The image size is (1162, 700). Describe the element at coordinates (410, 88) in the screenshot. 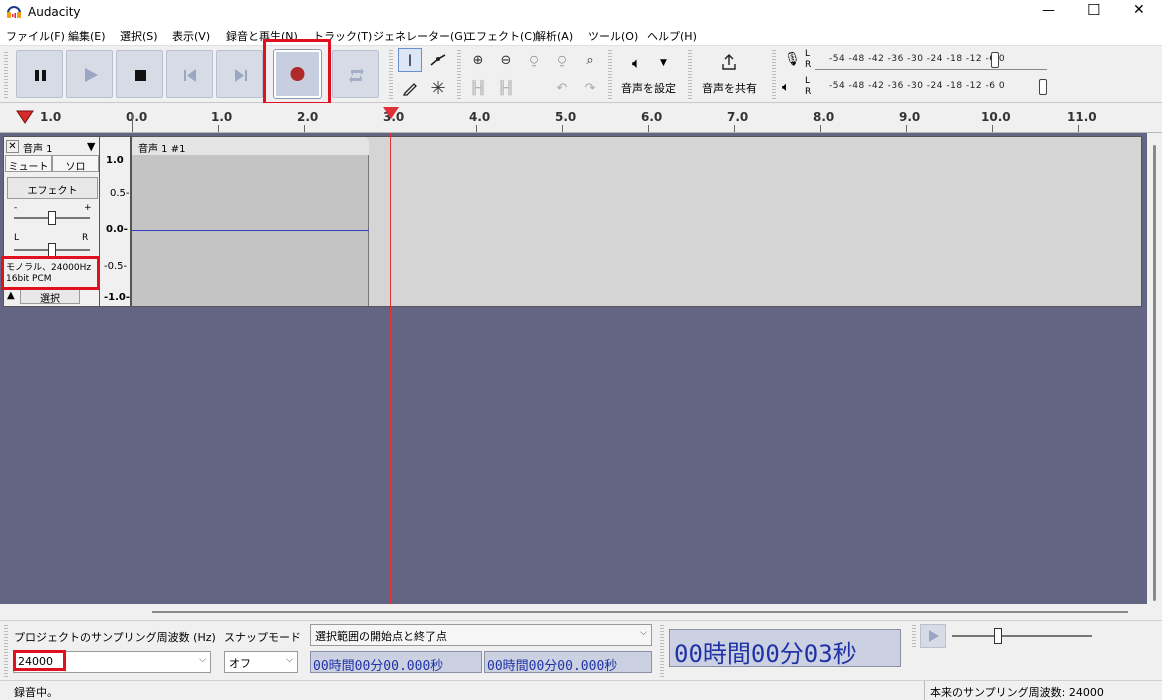

I see `draw-tool-button` at that location.